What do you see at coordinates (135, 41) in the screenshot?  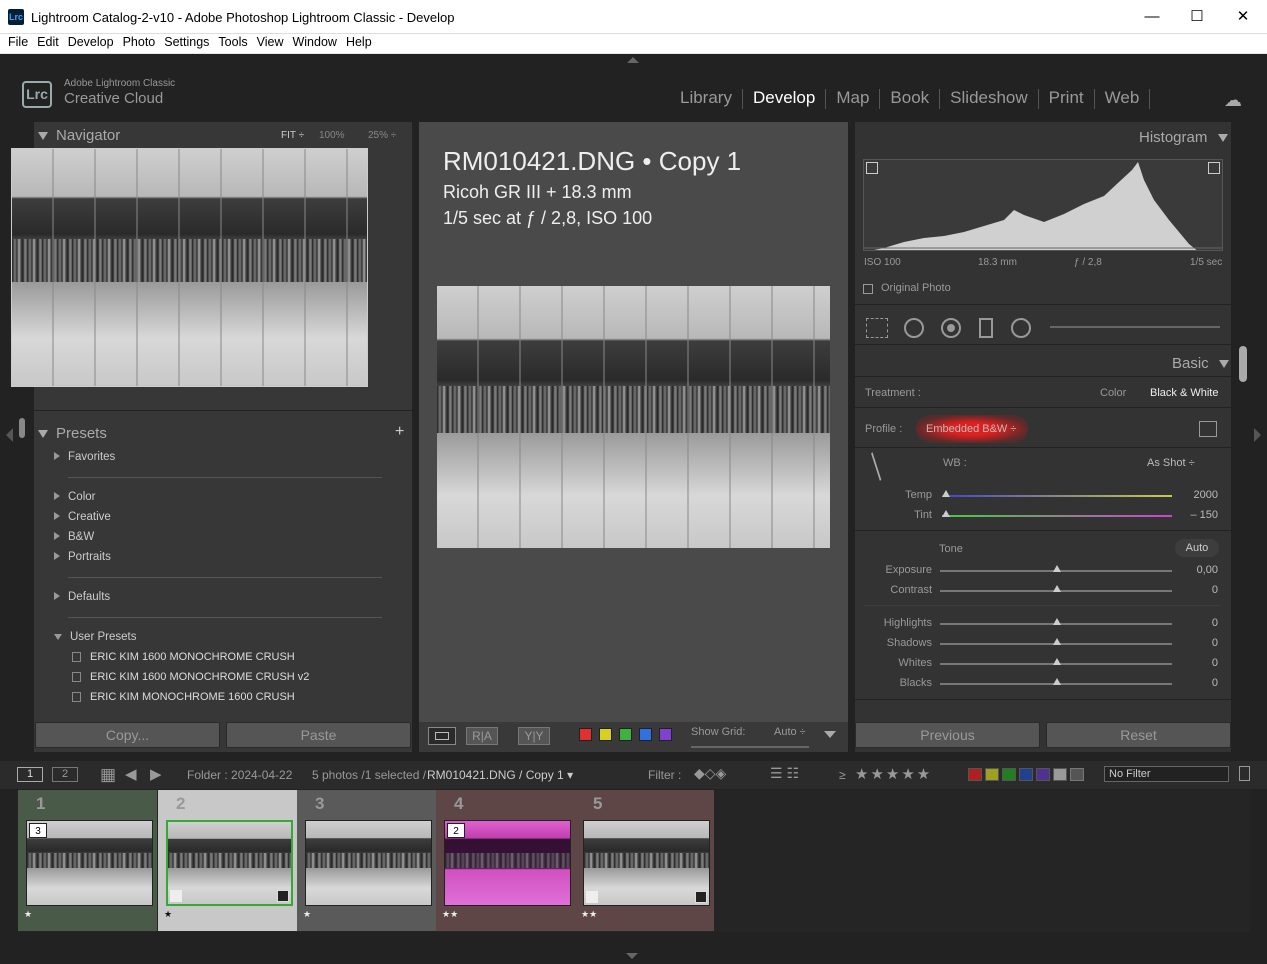 I see `menu-photo: Photo` at bounding box center [135, 41].